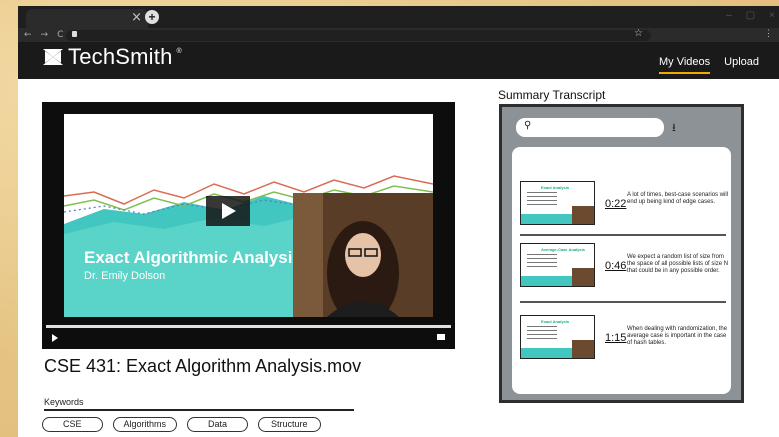 The width and height of the screenshot is (779, 437). Describe the element at coordinates (638, 33) in the screenshot. I see `bookmark-star-icon: ☆` at that location.